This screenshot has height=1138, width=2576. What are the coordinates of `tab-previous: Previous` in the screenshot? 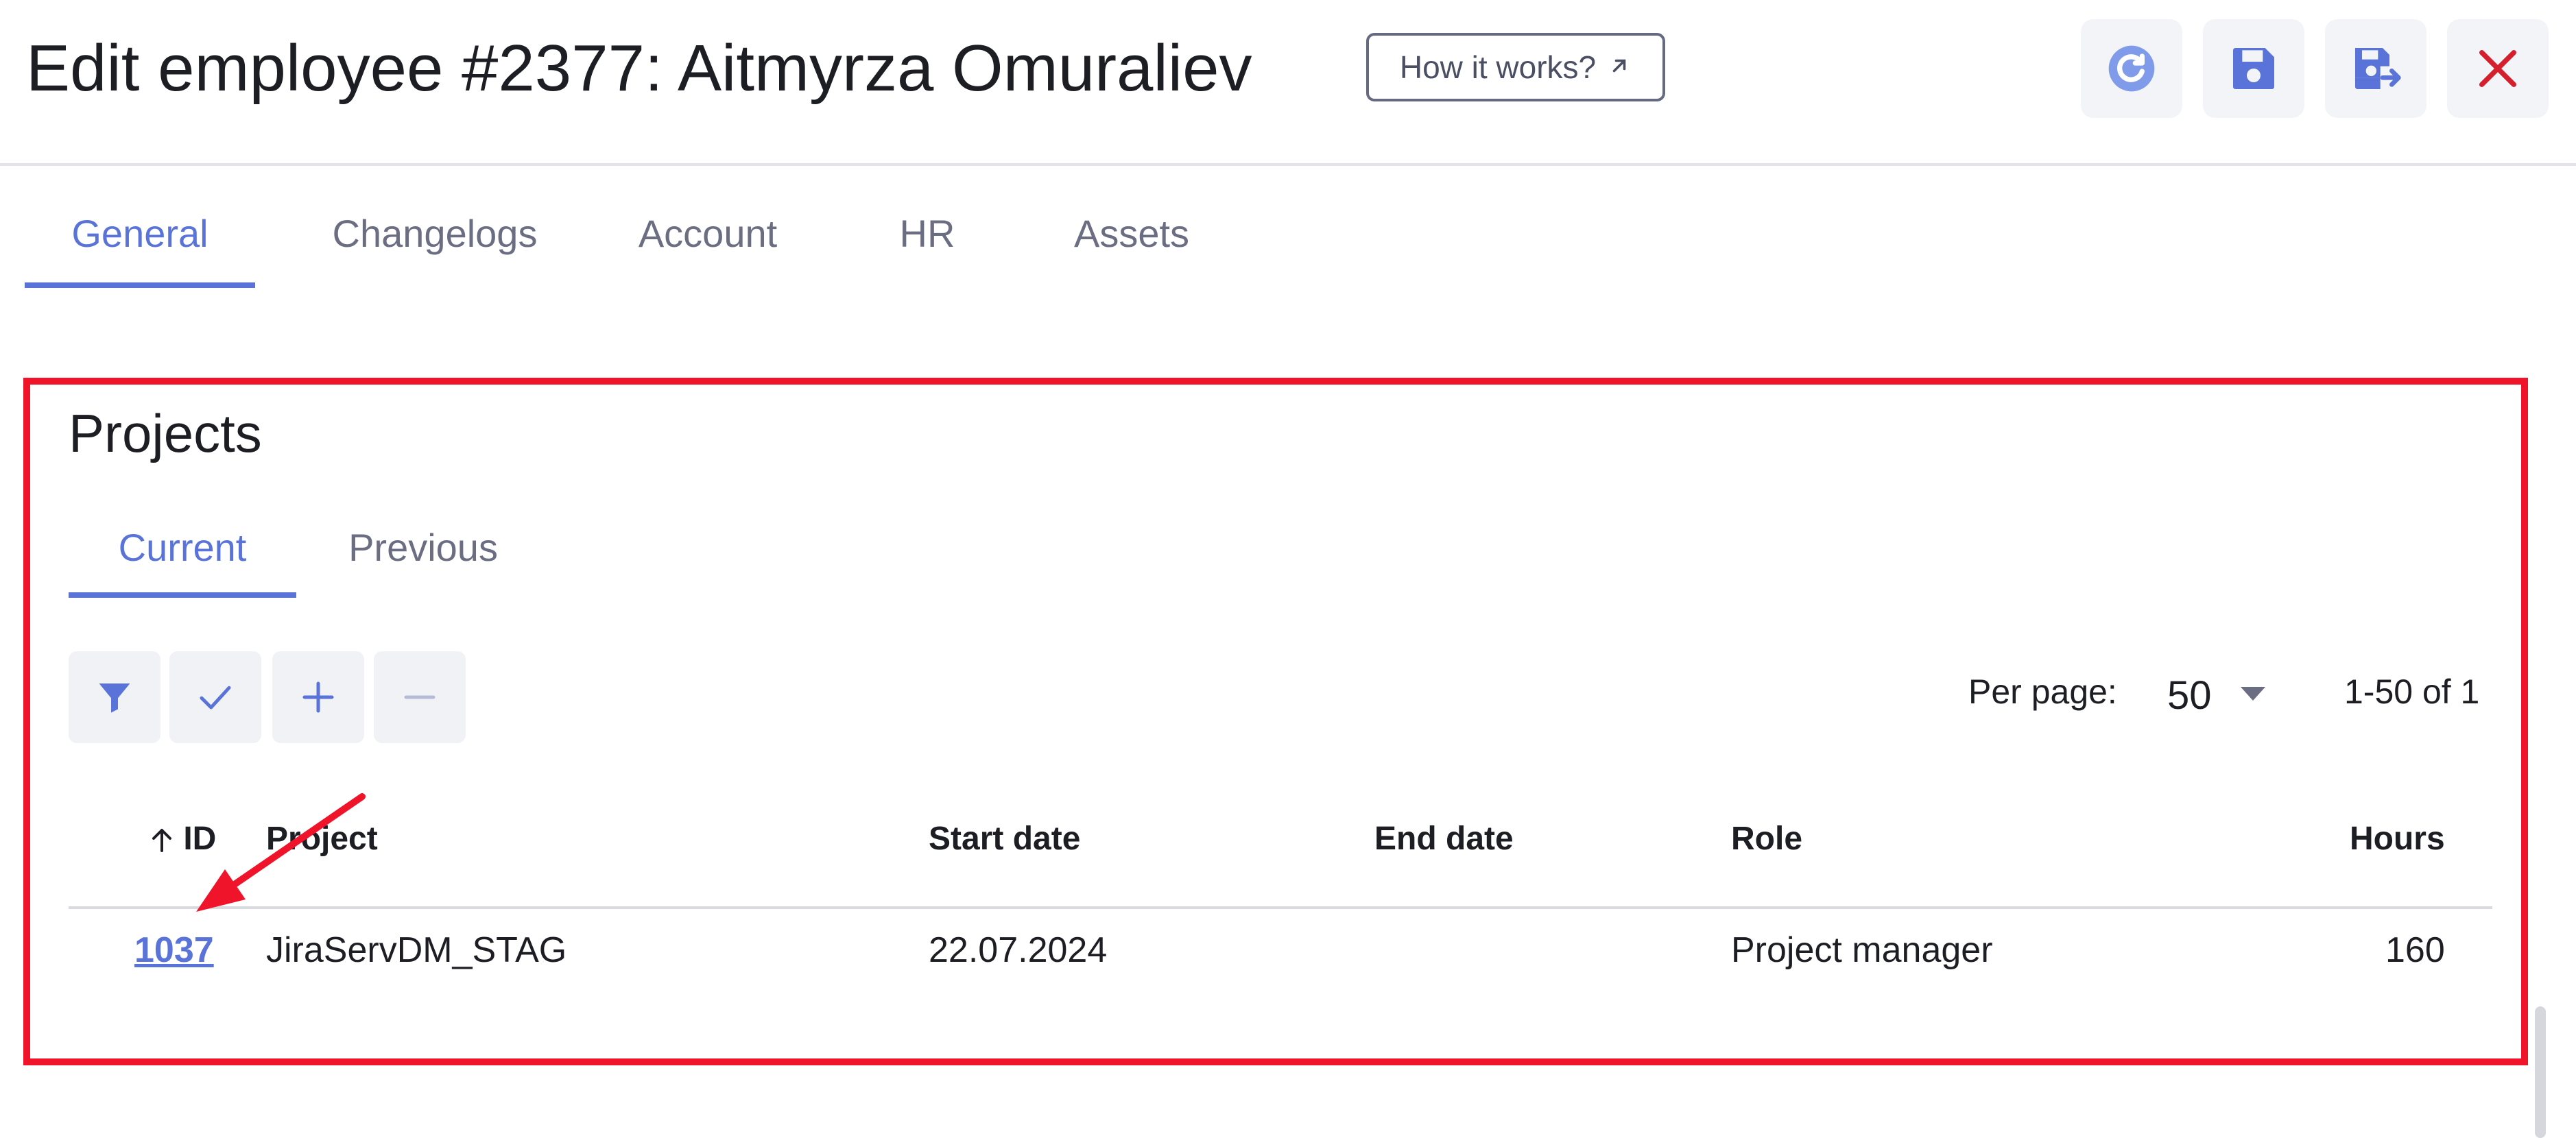 It's located at (423, 559).